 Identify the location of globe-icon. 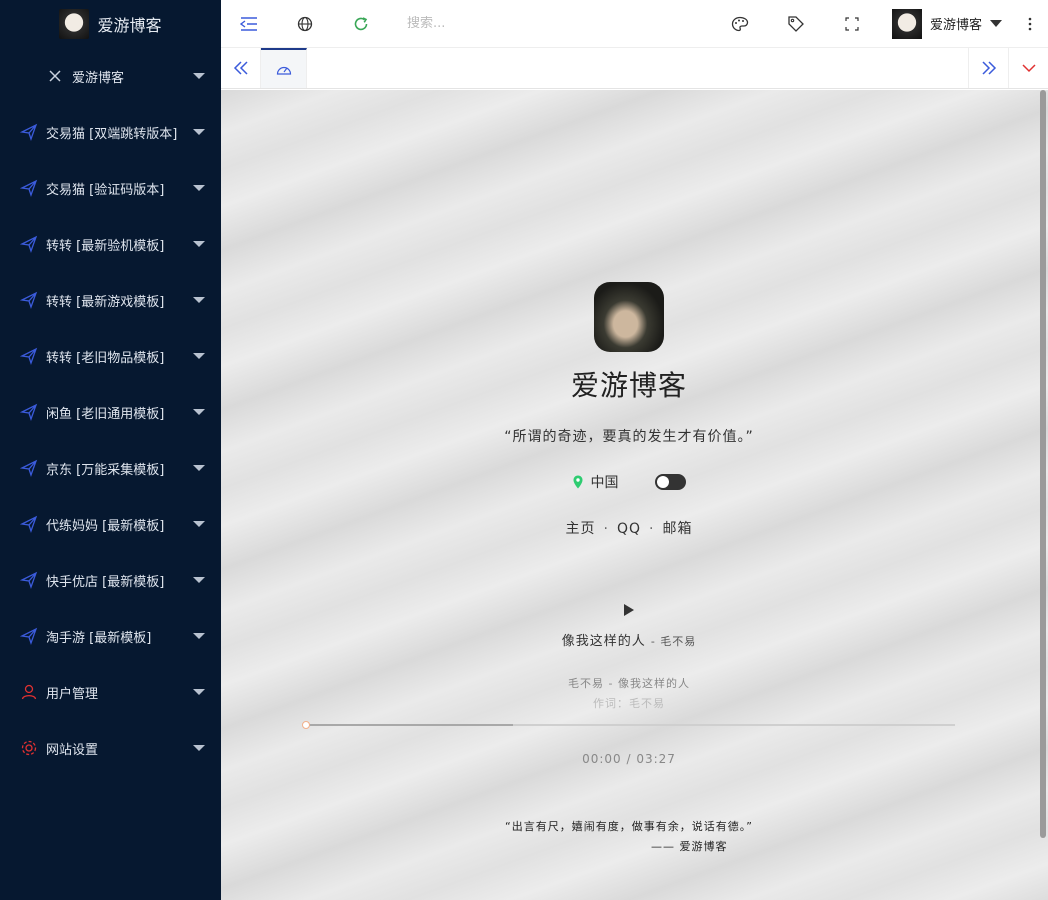
(305, 23).